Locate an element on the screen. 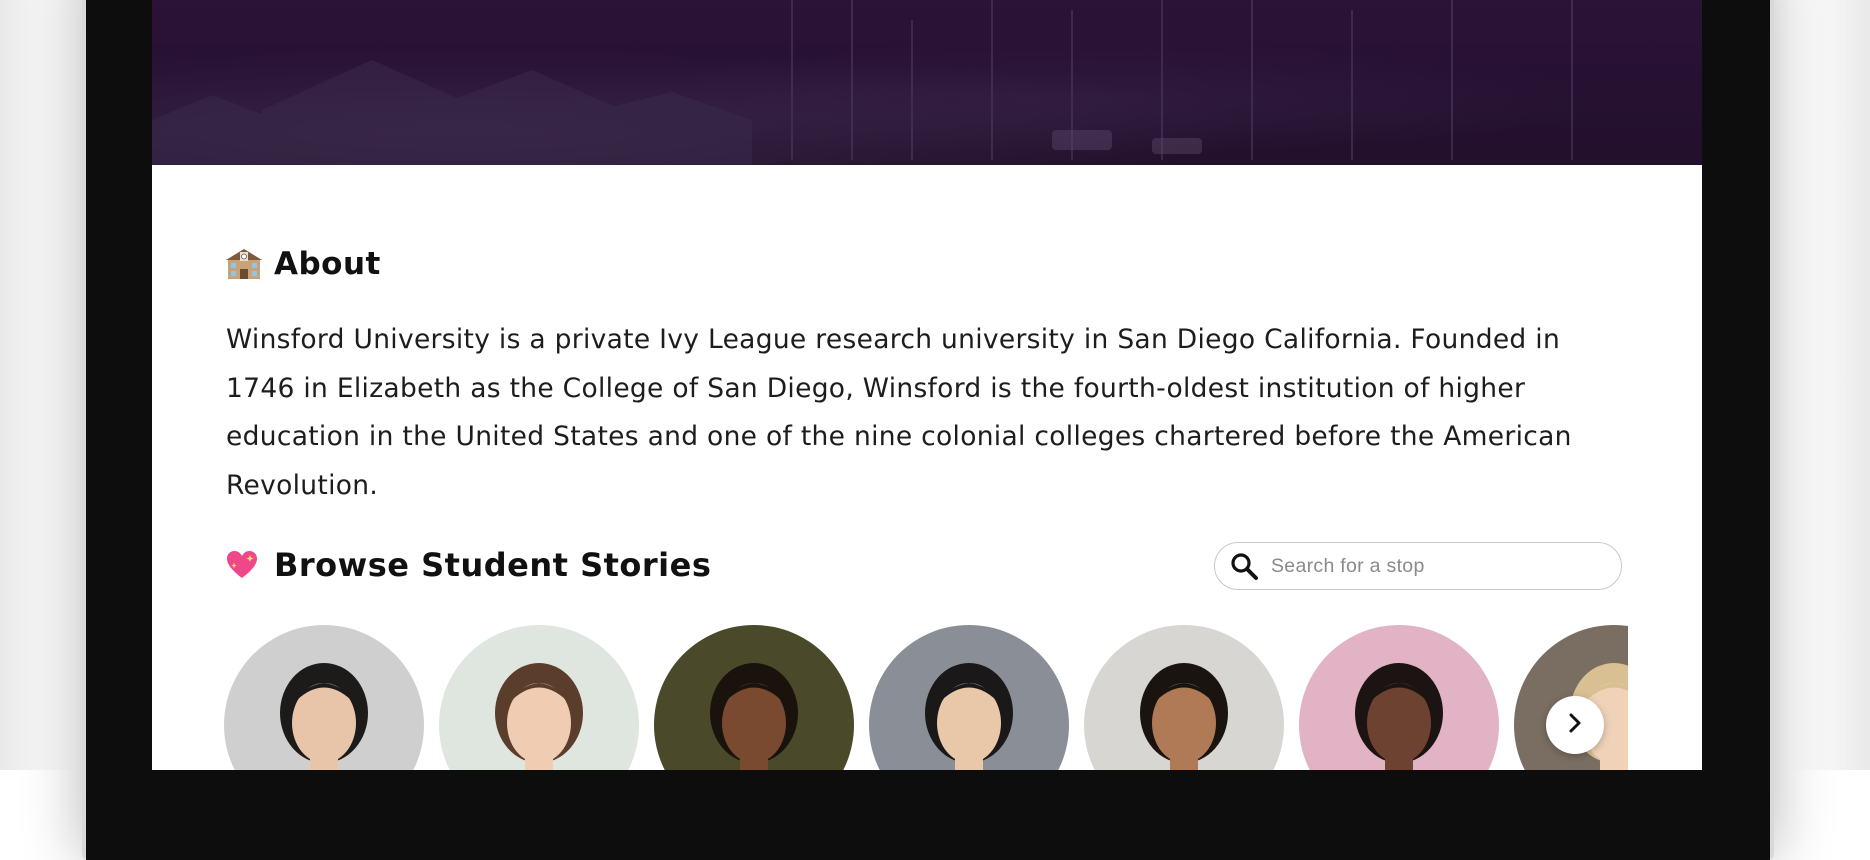  search-icon is located at coordinates (1244, 566).